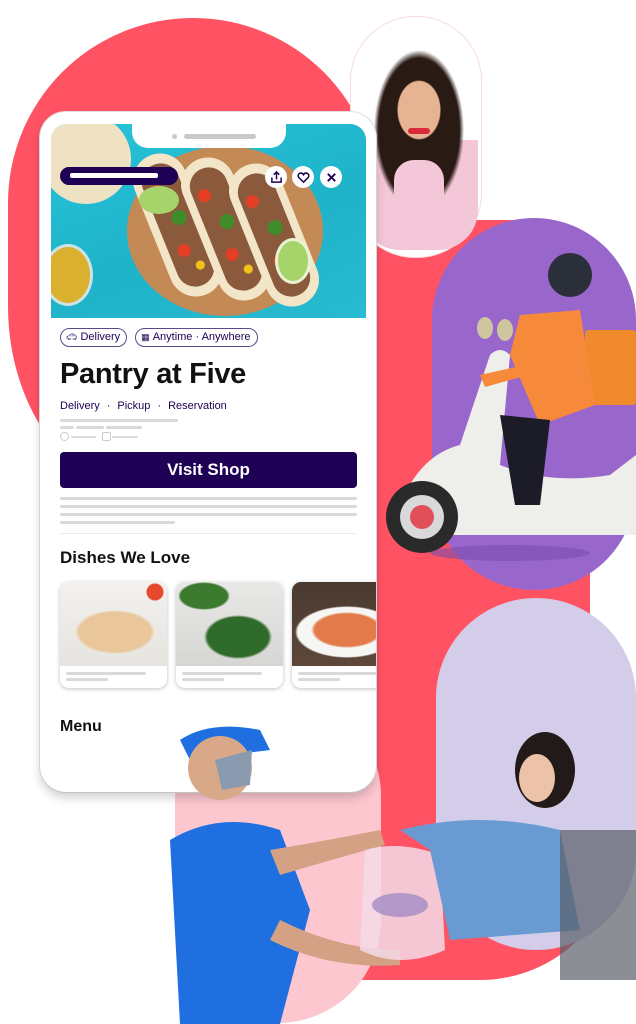 This screenshot has height=1024, width=636. What do you see at coordinates (114, 175) in the screenshot?
I see `placeholder-bar` at bounding box center [114, 175].